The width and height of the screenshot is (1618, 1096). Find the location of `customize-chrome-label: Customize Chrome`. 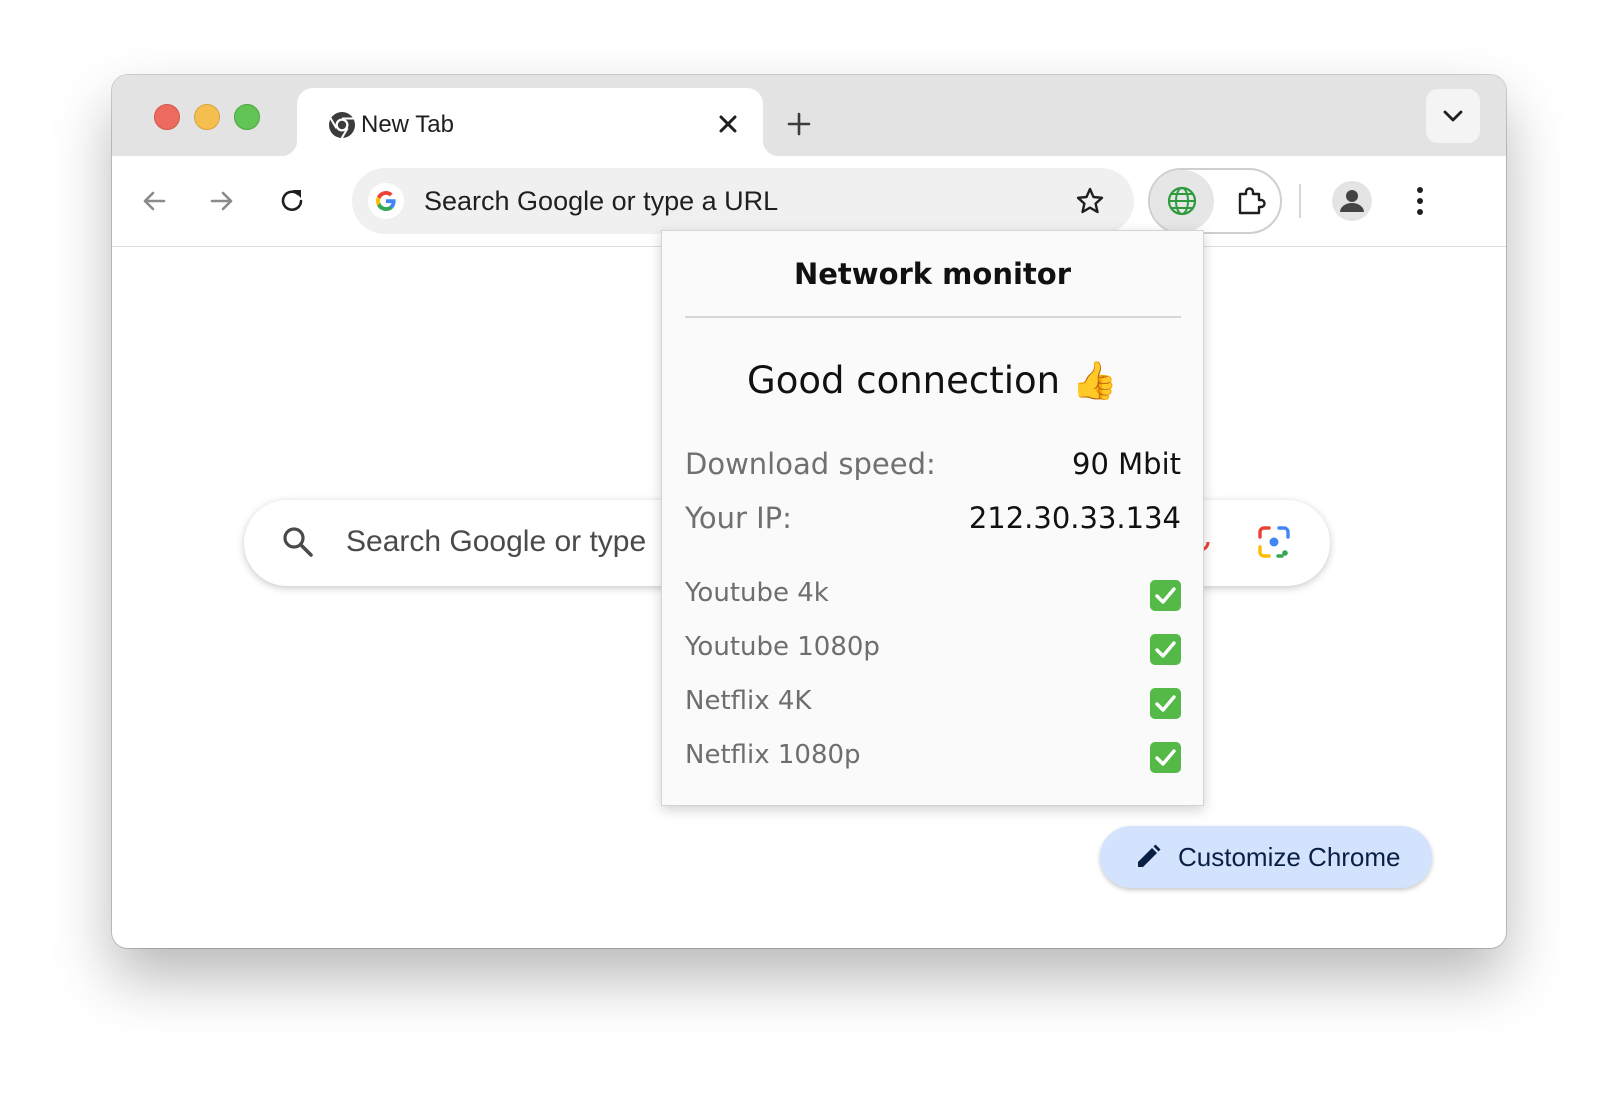

customize-chrome-label: Customize Chrome is located at coordinates (1289, 857).